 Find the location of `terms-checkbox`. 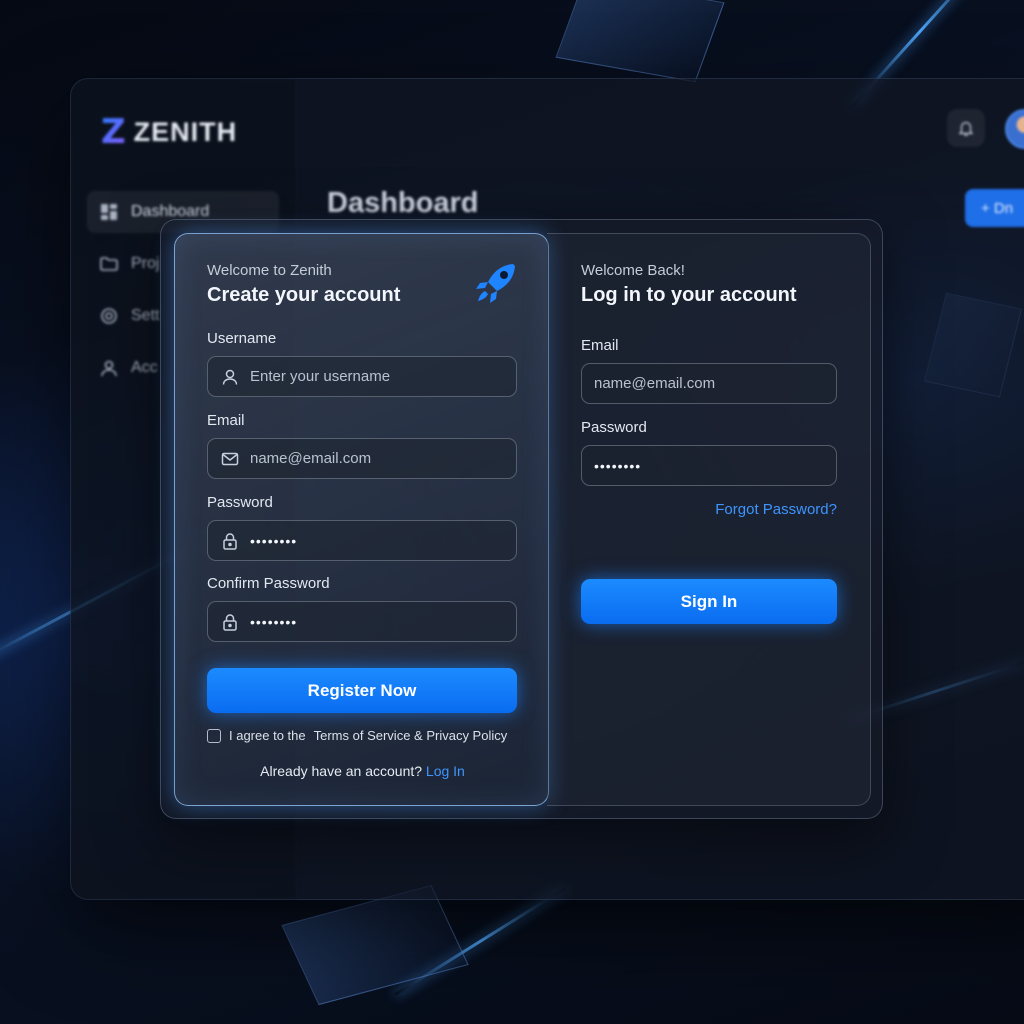

terms-checkbox is located at coordinates (214, 735).